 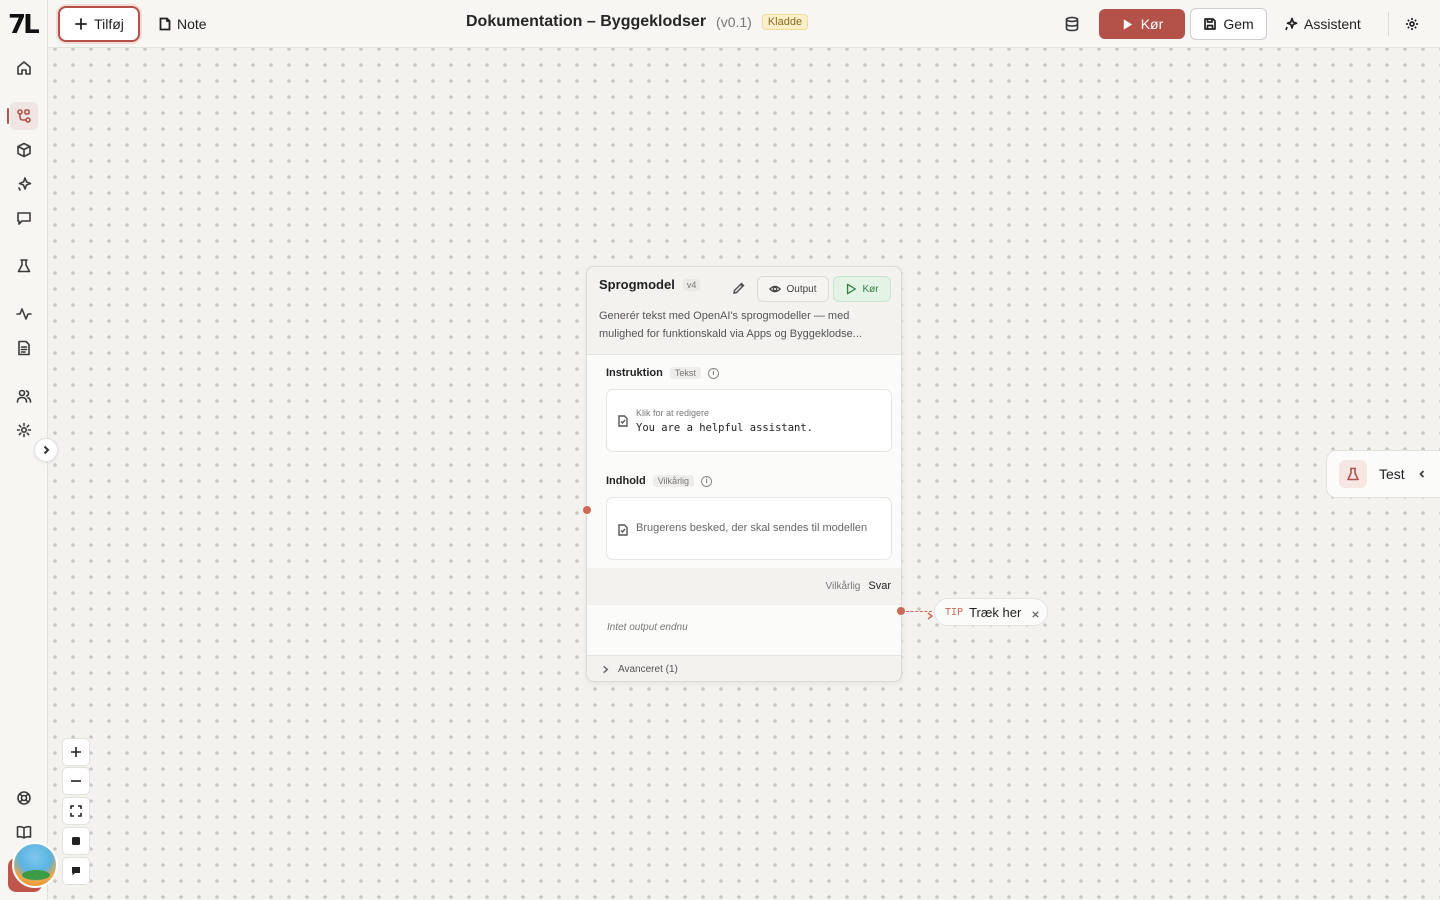 I want to click on note-button-label: Note, so click(x=192, y=24).